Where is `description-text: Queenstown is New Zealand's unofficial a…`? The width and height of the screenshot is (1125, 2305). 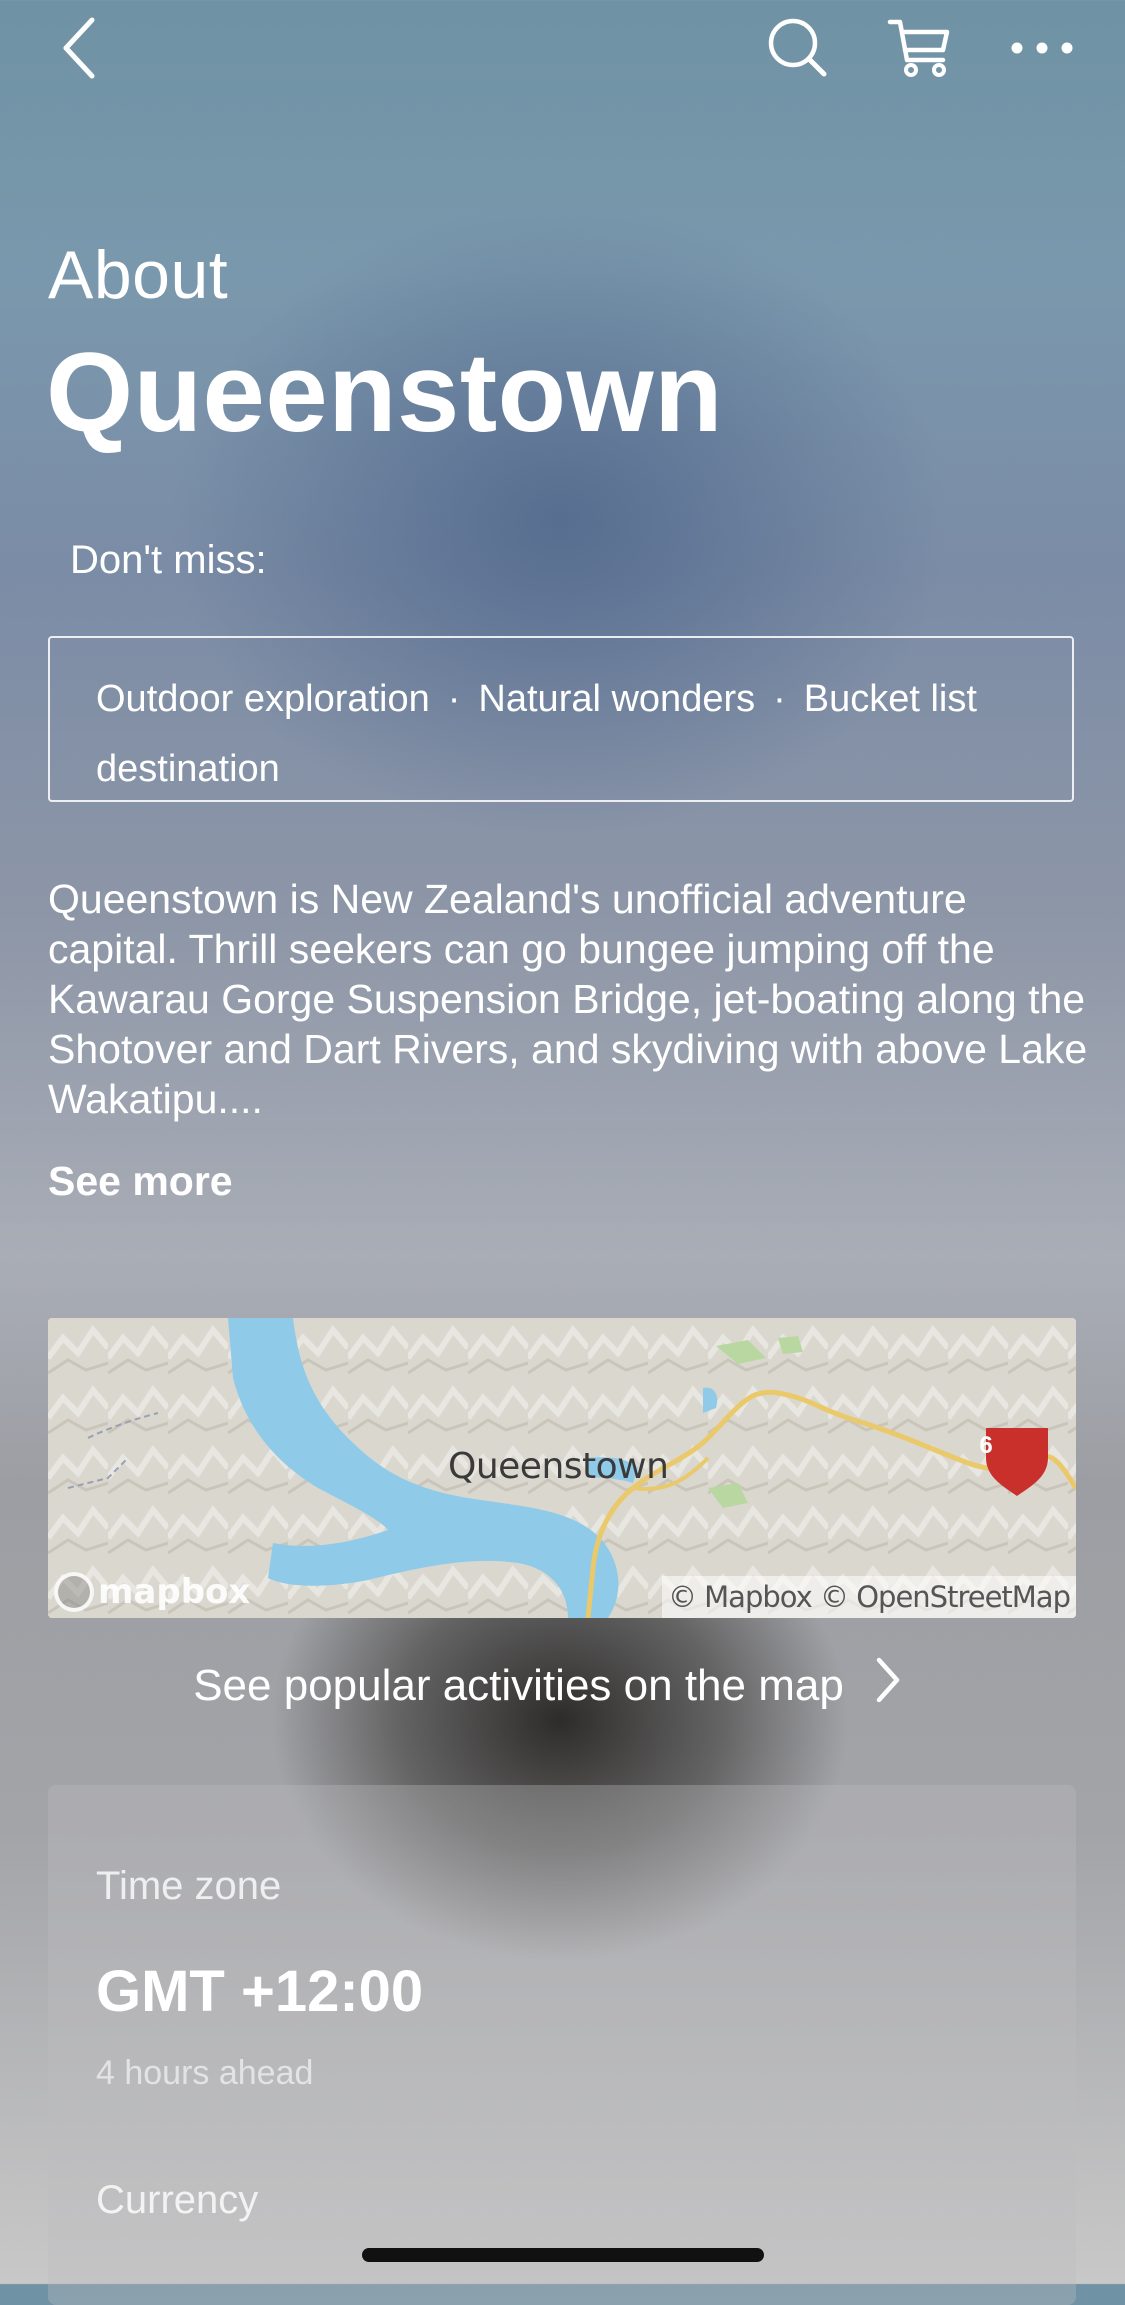 description-text: Queenstown is New Zealand's unofficial a… is located at coordinates (568, 999).